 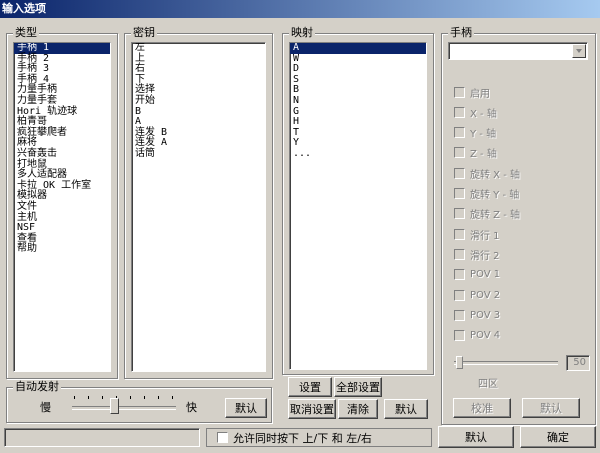 What do you see at coordinates (483, 155) in the screenshot?
I see `controller-option-label: Z - 轴` at bounding box center [483, 155].